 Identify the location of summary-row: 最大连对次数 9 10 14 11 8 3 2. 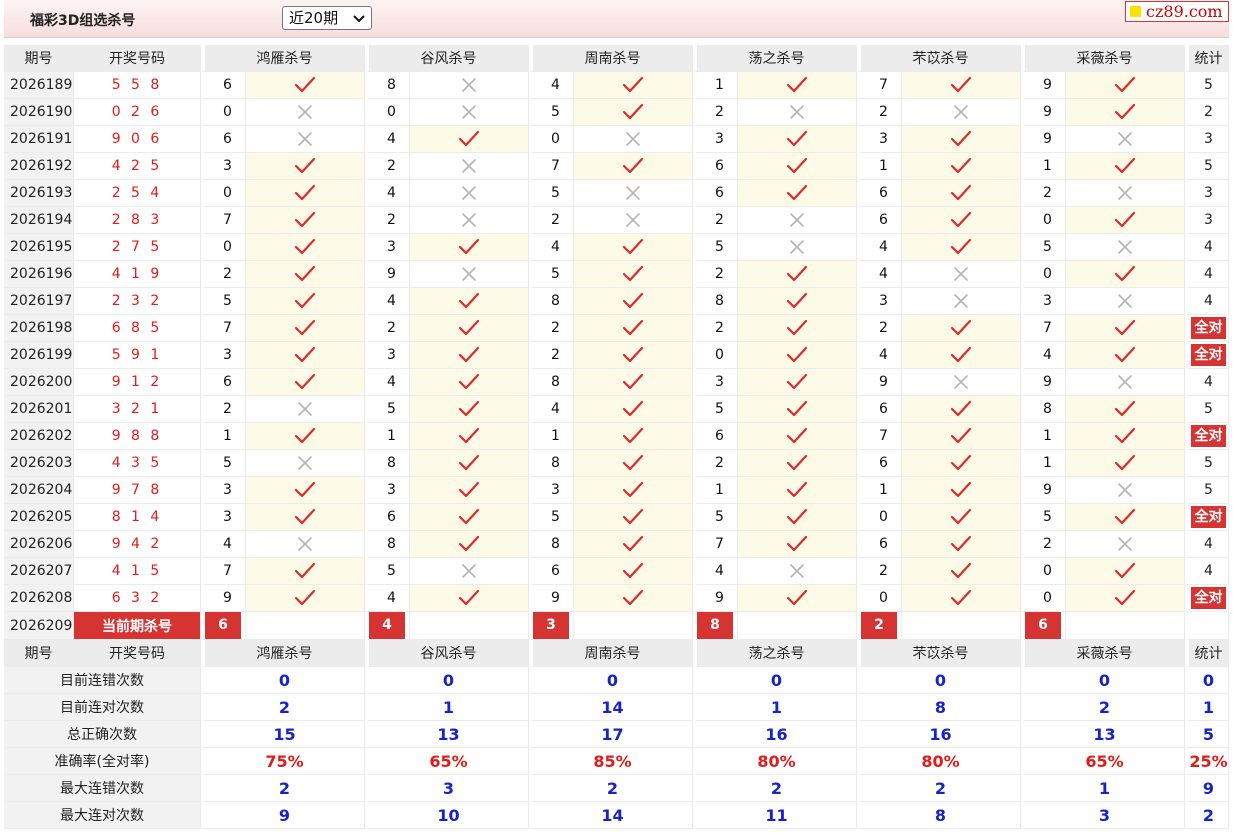
(616, 815).